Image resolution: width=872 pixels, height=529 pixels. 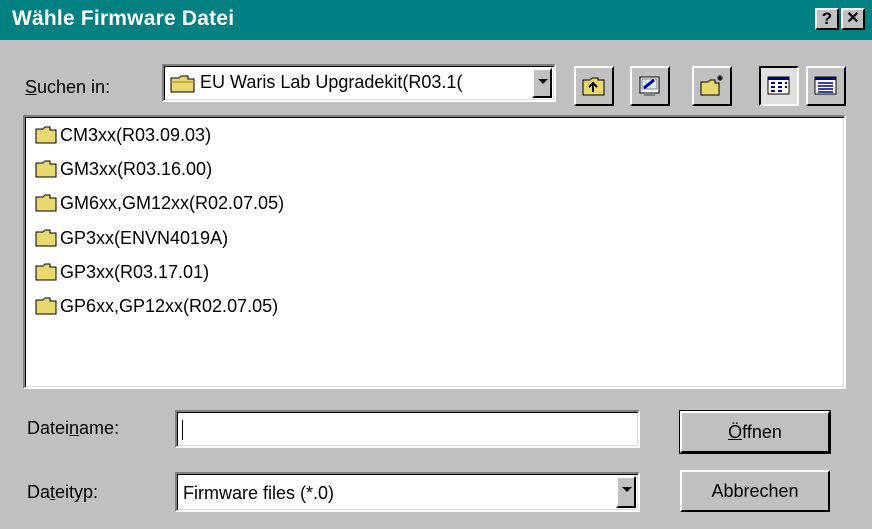 I want to click on file-item-label: GM3xx(R03.16.00), so click(x=136, y=168).